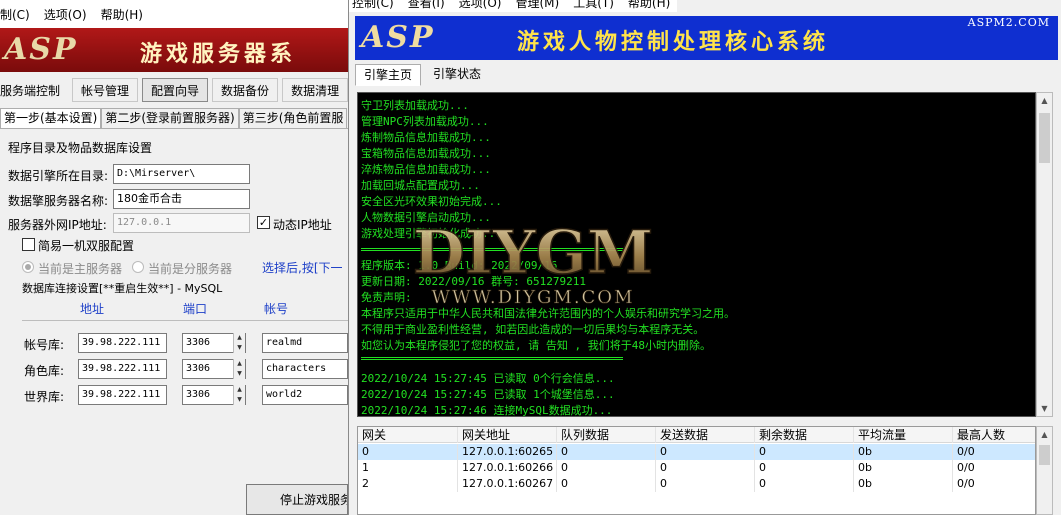  I want to click on col-gateway: 网关, so click(408, 435).